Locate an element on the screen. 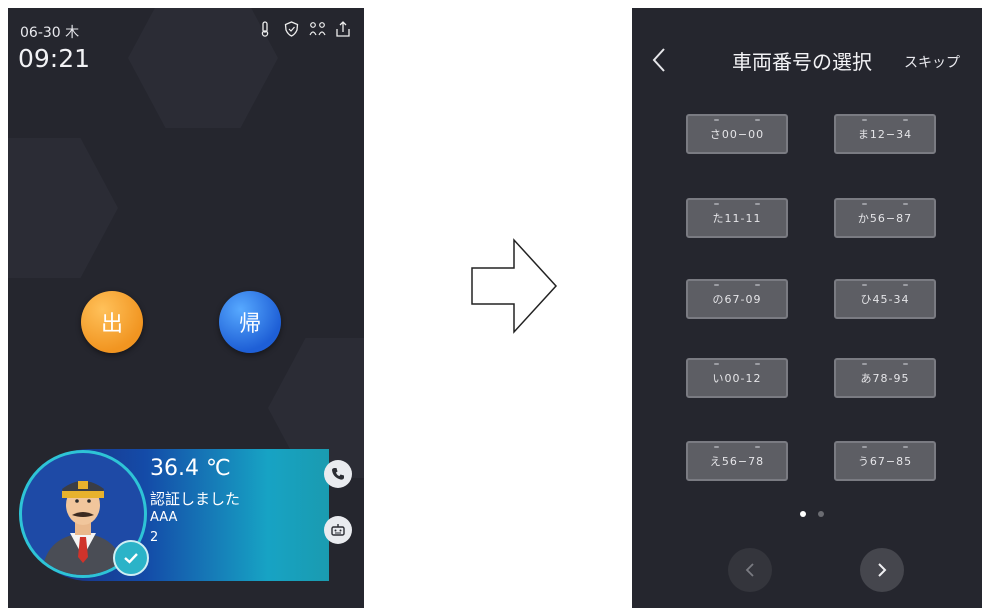 The image size is (982, 613). user-number: 2 is located at coordinates (154, 537).